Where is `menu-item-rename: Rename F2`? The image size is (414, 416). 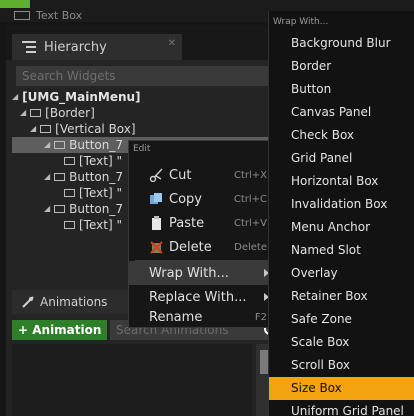 menu-item-rename: Rename F2 is located at coordinates (203, 317).